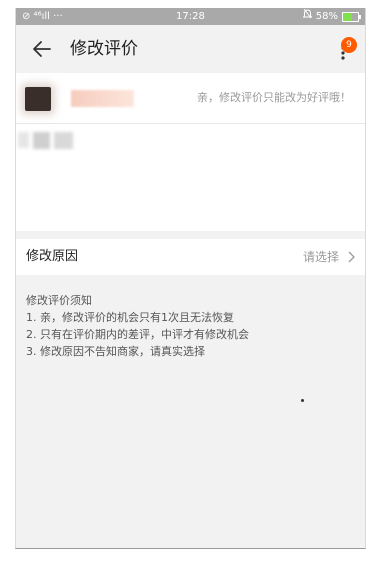 The image size is (390, 570). What do you see at coordinates (190, 98) in the screenshot?
I see `shop-row: 亲，修改评价只能改为好评哦！` at bounding box center [190, 98].